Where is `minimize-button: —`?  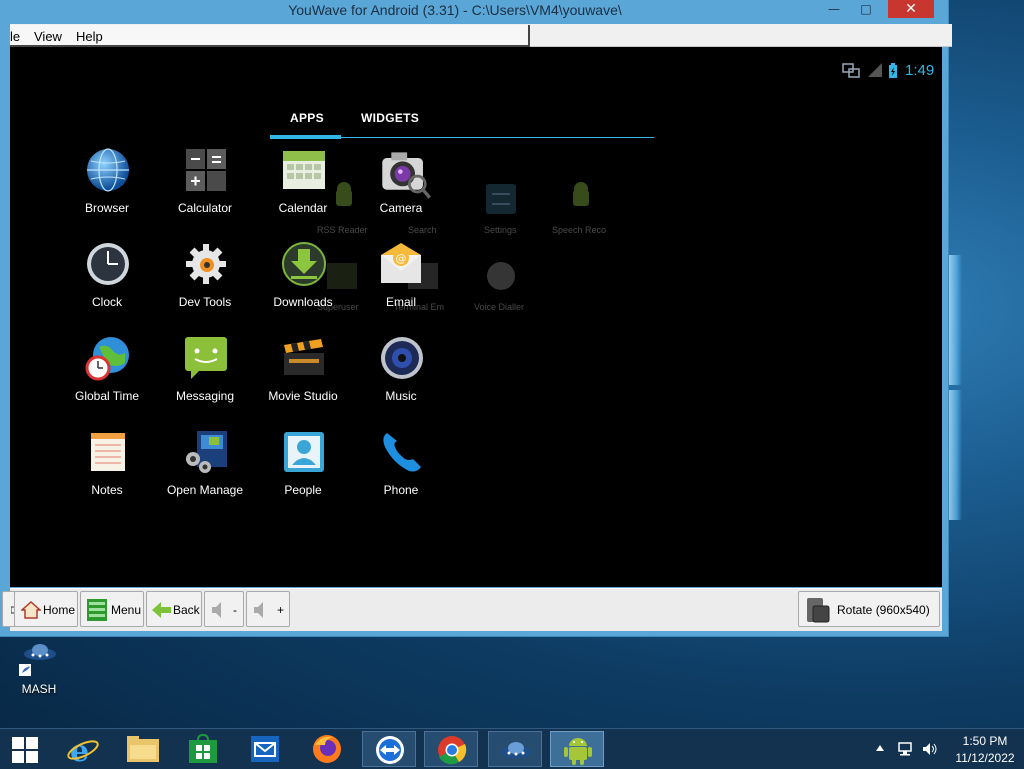
minimize-button: — is located at coordinates (834, 9).